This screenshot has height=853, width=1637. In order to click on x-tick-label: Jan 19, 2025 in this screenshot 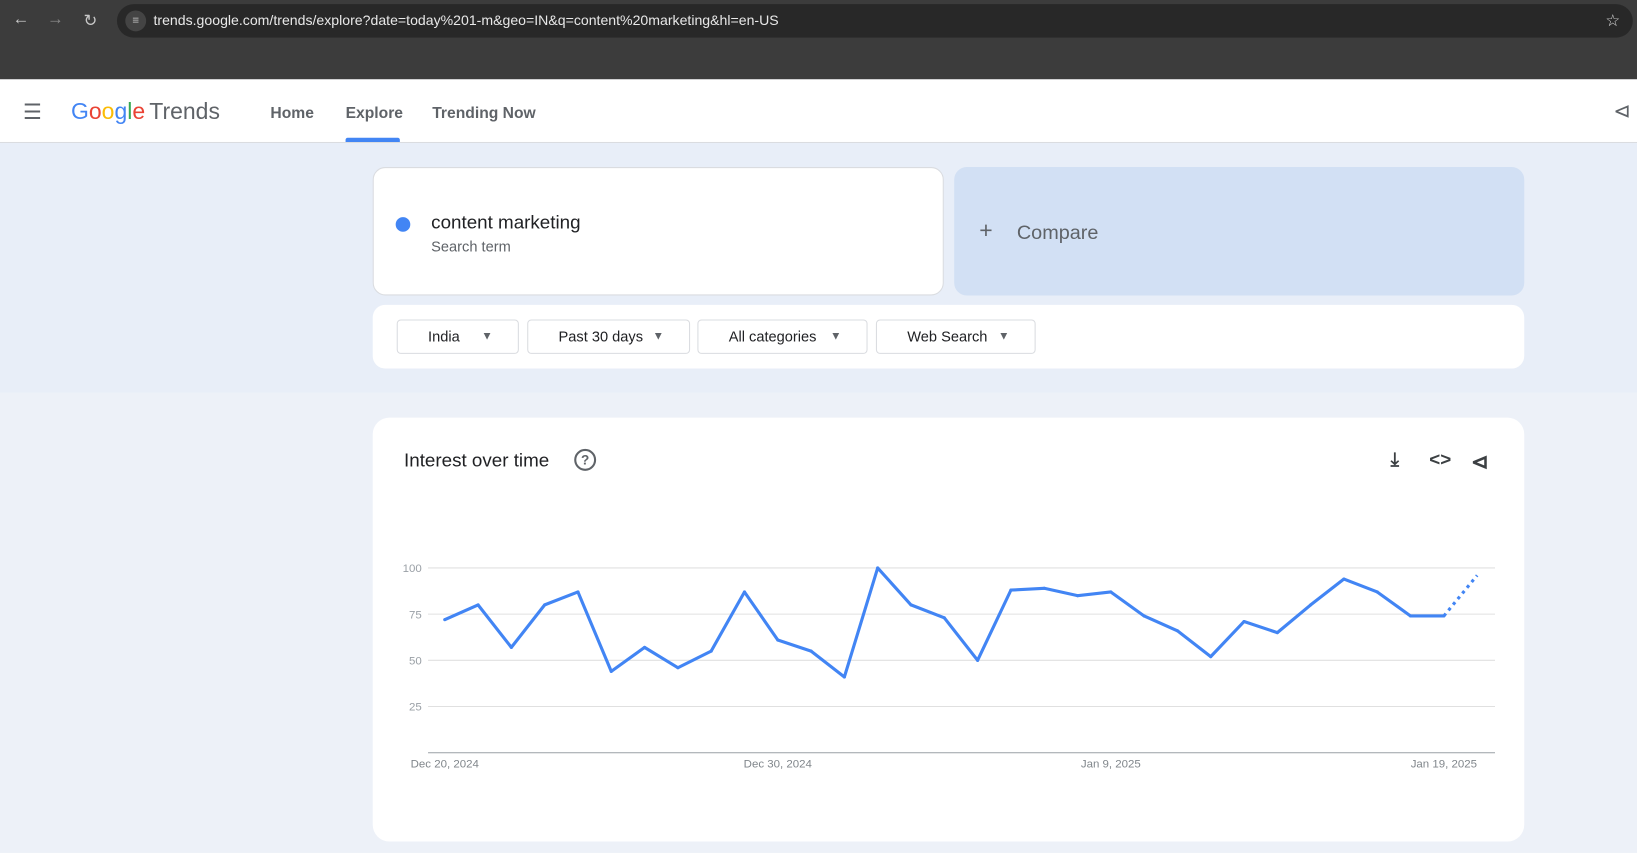, I will do `click(1444, 764)`.